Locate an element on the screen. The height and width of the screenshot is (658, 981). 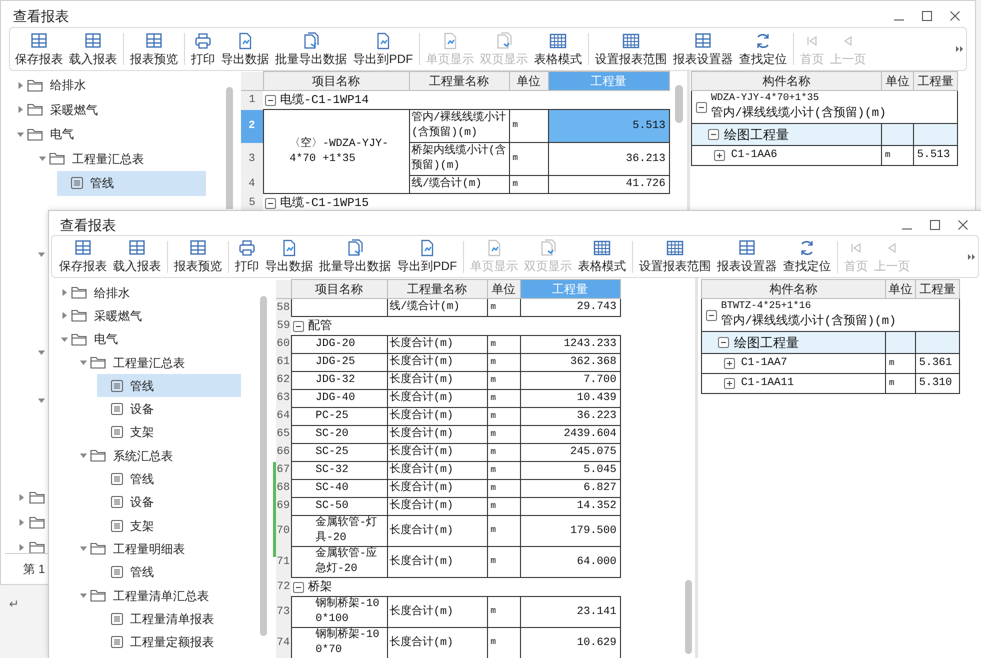
table-cell: 362.368 is located at coordinates (570, 363).